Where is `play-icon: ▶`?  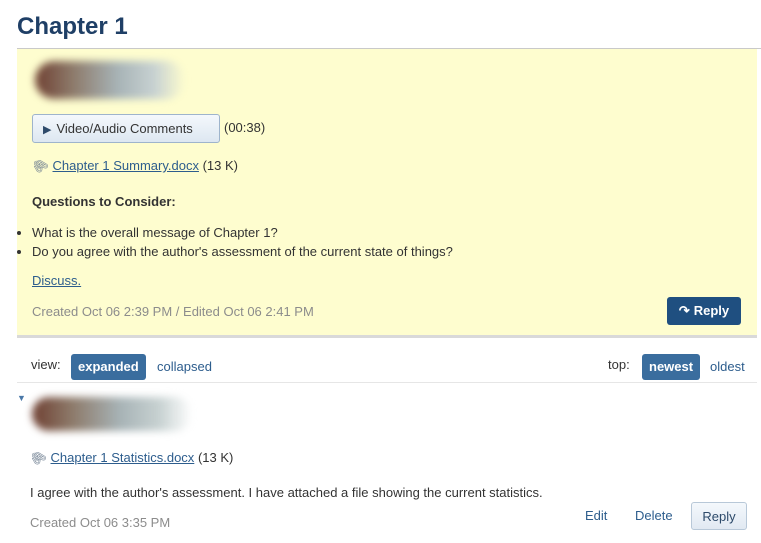
play-icon: ▶ is located at coordinates (47, 130).